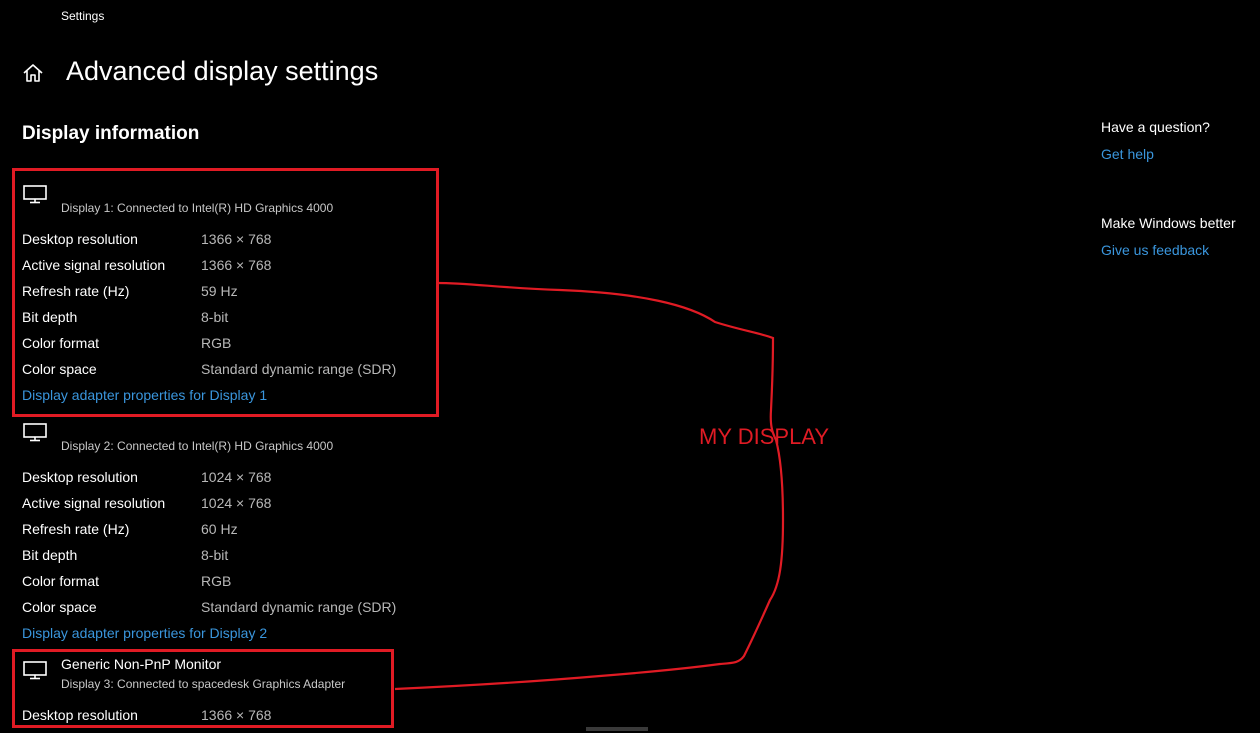 This screenshot has height=733, width=1260. I want to click on prop-row: Active signal resolution 1024 × 768, so click(232, 508).